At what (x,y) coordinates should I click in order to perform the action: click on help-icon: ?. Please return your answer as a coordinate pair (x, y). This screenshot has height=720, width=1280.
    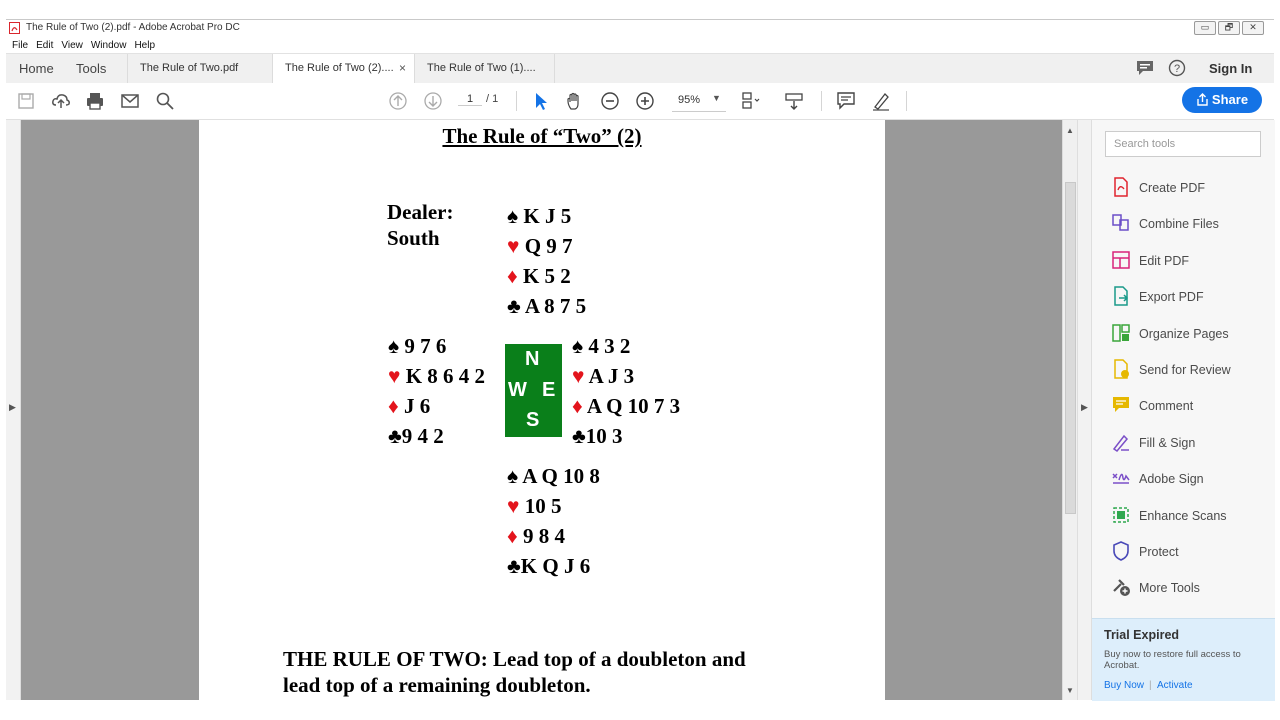
    Looking at the image, I should click on (1177, 68).